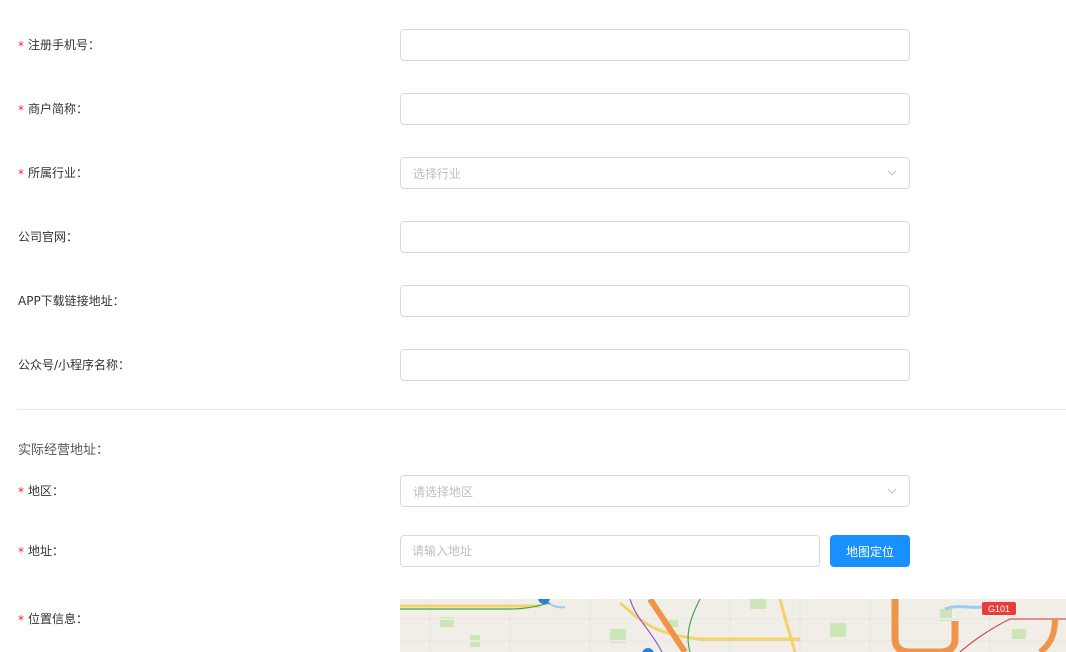 The image size is (1066, 652). I want to click on location-map: G101, so click(733, 625).